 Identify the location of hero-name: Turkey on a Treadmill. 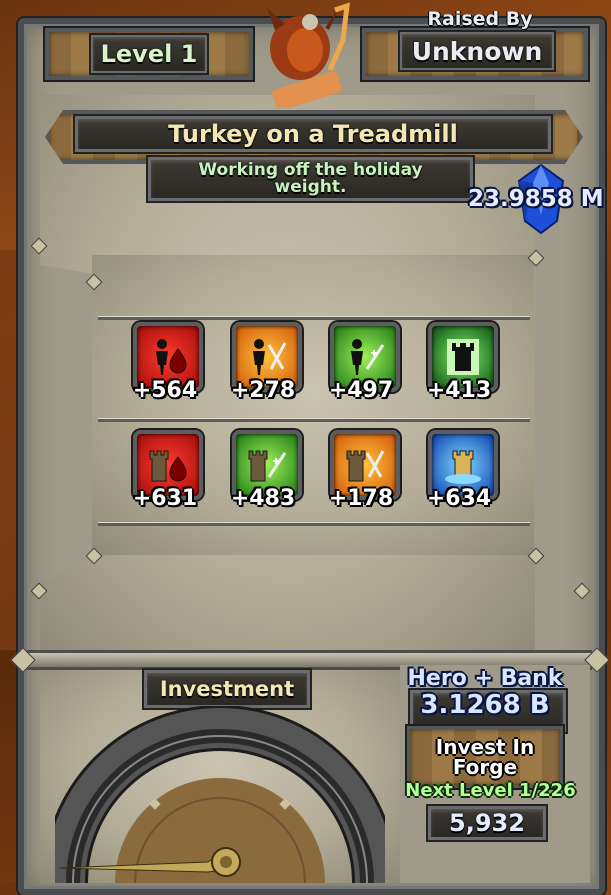
(313, 134).